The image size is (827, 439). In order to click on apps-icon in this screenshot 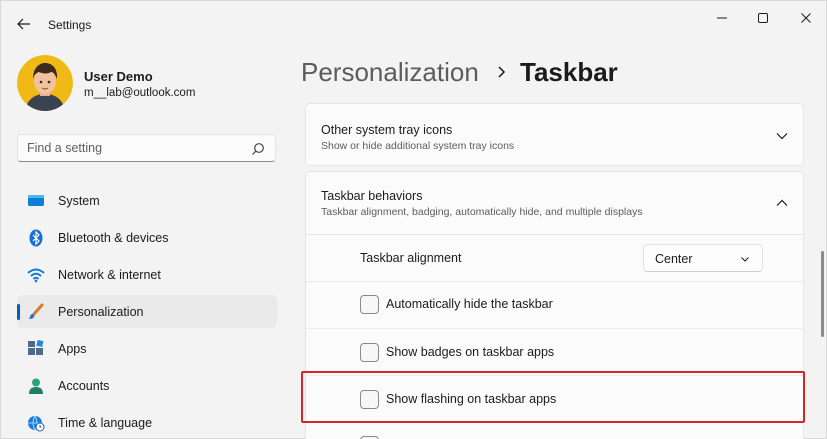, I will do `click(36, 349)`.